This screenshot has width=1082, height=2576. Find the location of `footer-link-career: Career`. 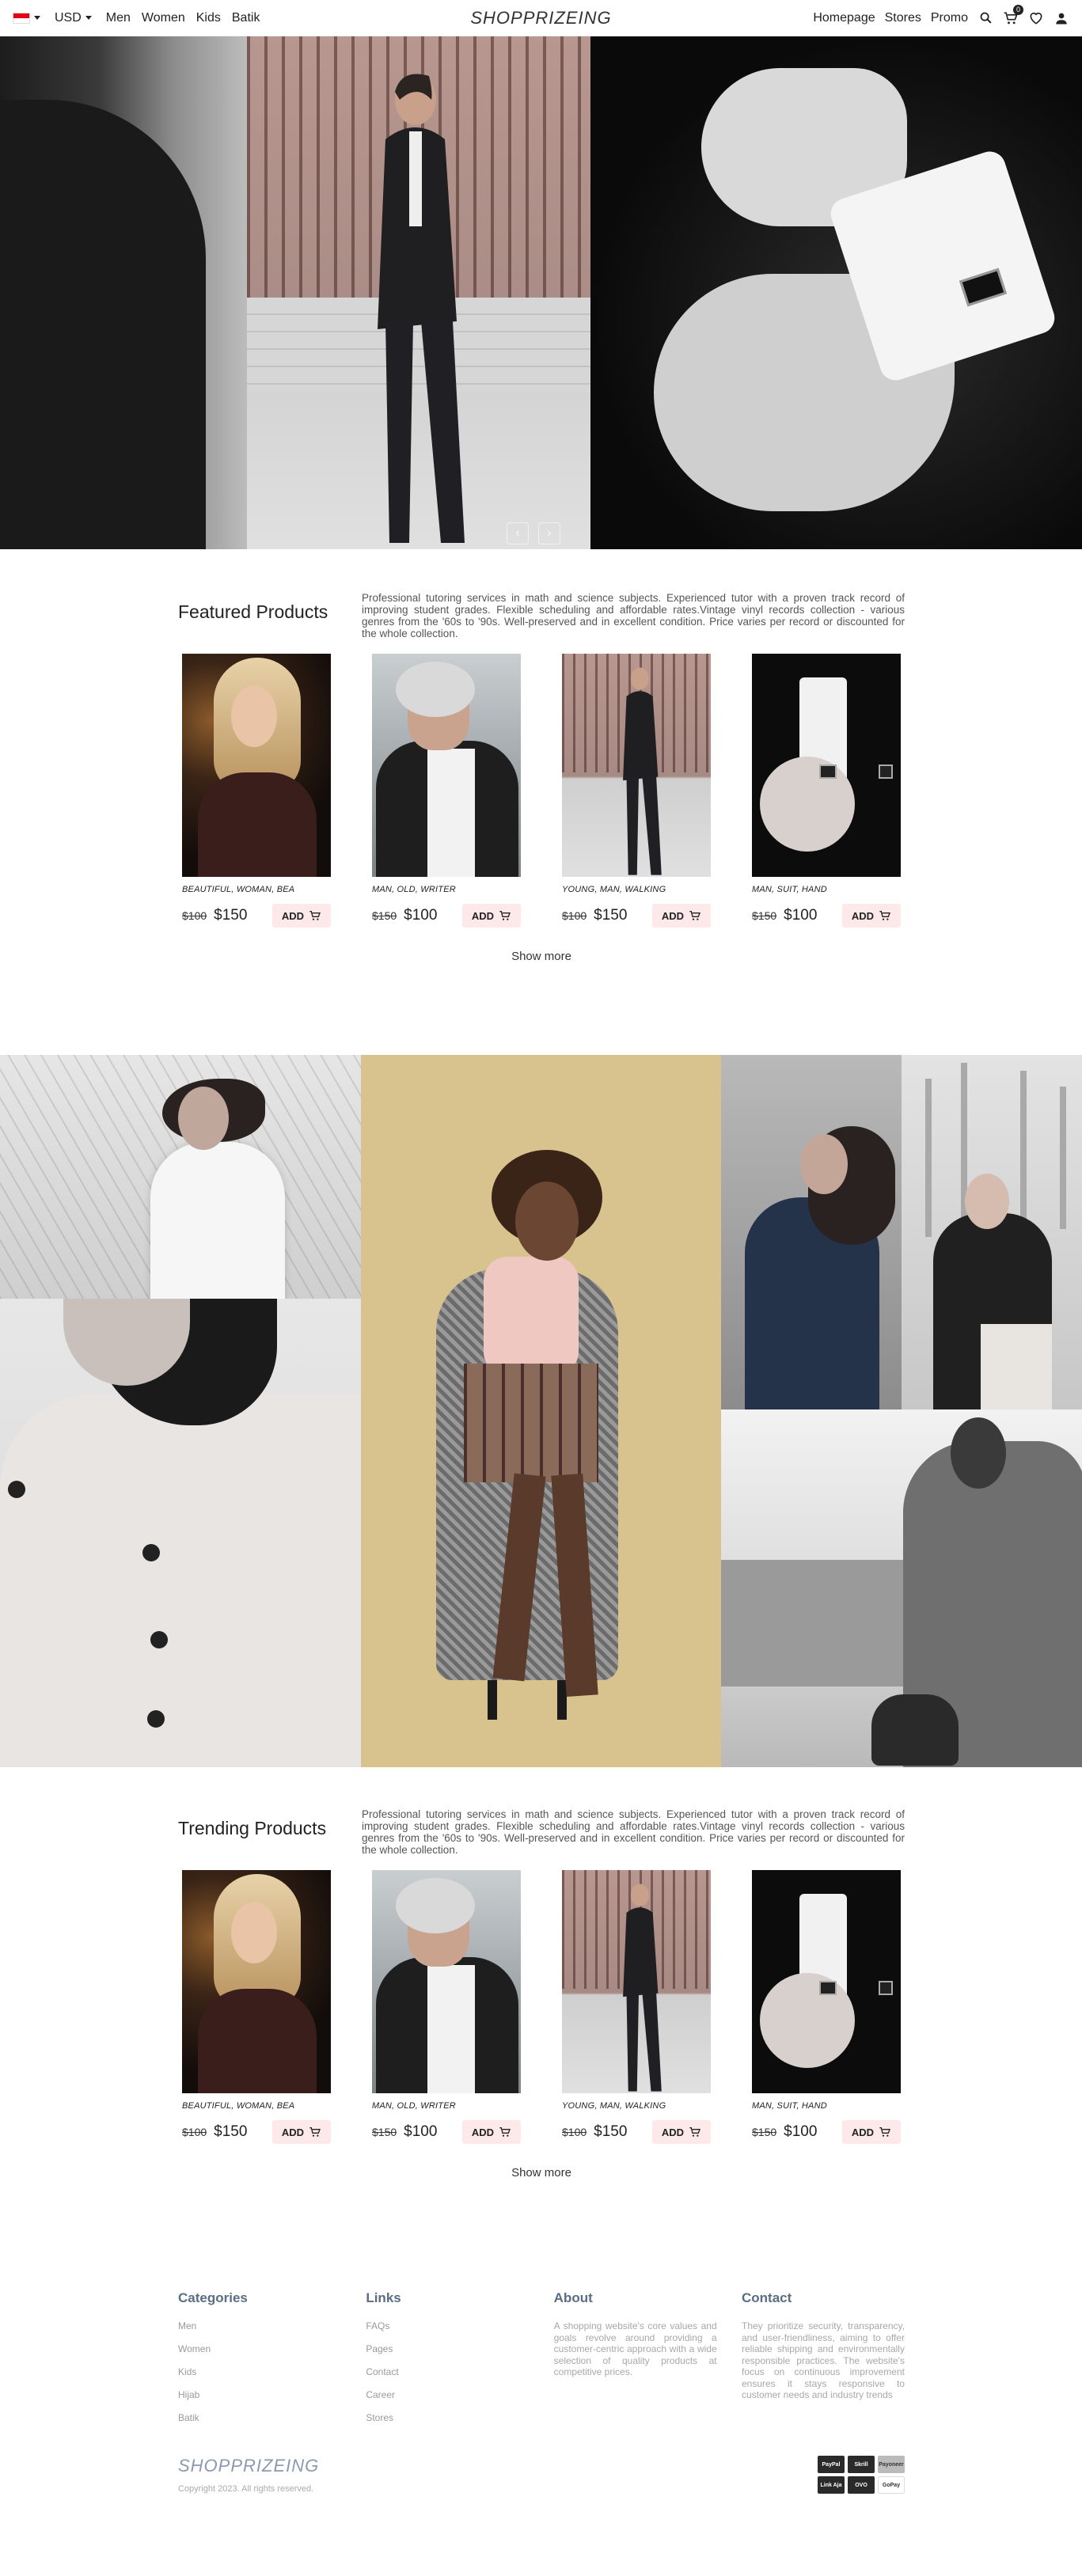

footer-link-career: Career is located at coordinates (447, 2394).